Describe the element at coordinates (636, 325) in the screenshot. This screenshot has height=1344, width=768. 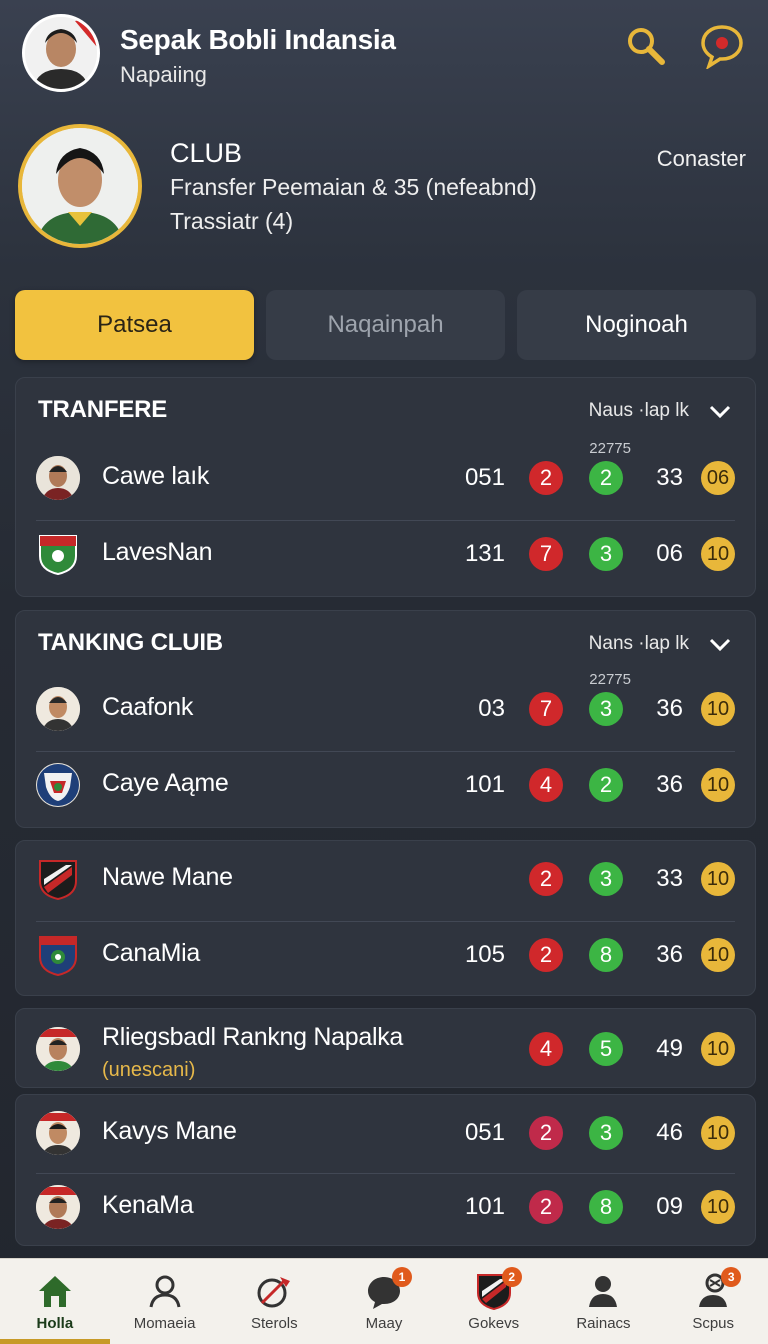
I see `tab-noginoah: Noginoah` at that location.